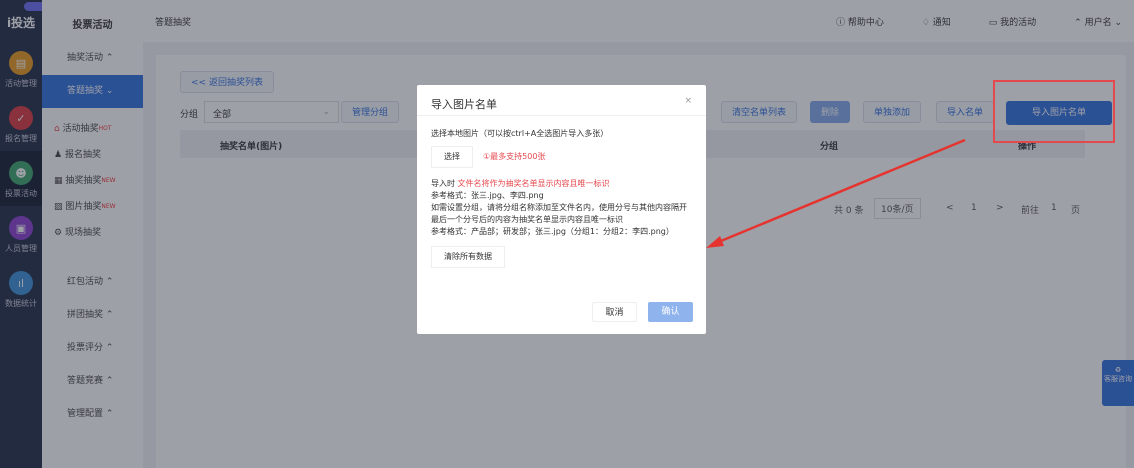  What do you see at coordinates (715, 242) in the screenshot?
I see `arrow-head` at bounding box center [715, 242].